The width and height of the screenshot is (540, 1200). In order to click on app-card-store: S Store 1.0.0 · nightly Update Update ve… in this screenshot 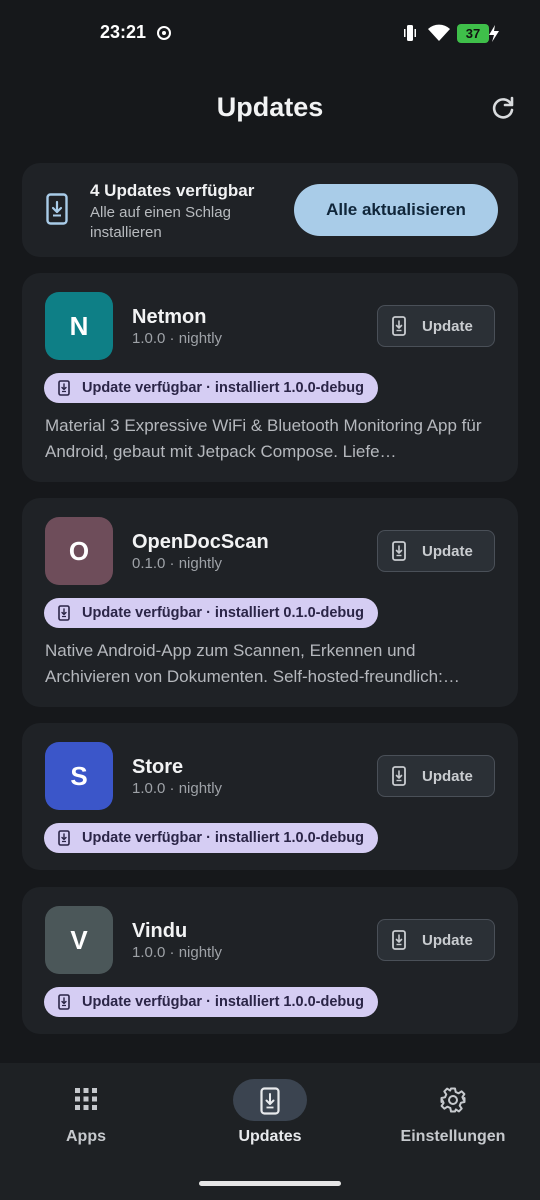, I will do `click(270, 796)`.